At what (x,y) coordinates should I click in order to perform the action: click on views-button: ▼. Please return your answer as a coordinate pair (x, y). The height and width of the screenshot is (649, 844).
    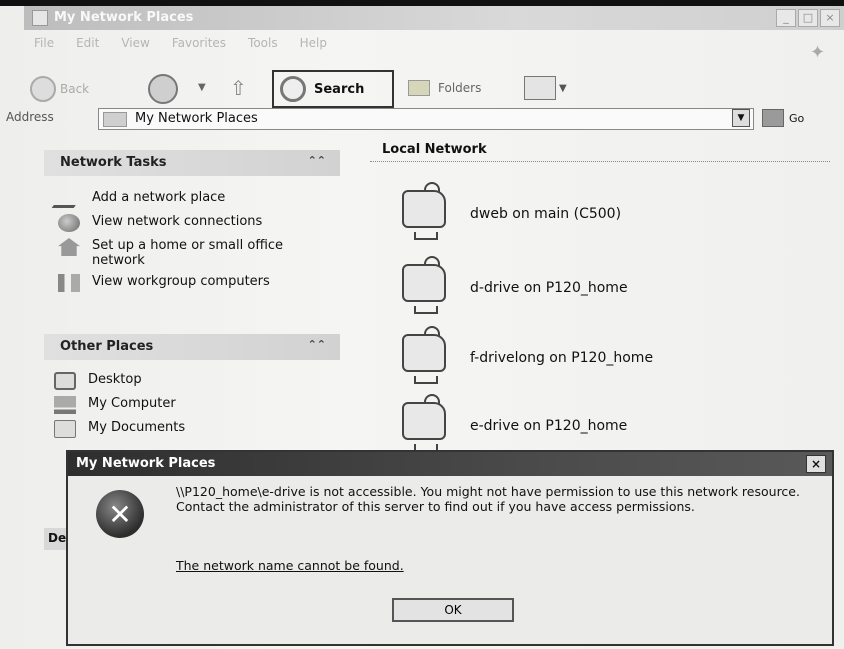
    Looking at the image, I should click on (545, 88).